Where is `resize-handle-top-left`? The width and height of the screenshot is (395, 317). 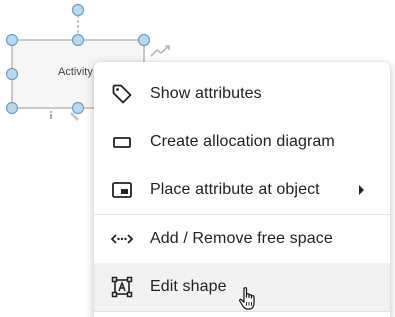 resize-handle-top-left is located at coordinates (12, 40).